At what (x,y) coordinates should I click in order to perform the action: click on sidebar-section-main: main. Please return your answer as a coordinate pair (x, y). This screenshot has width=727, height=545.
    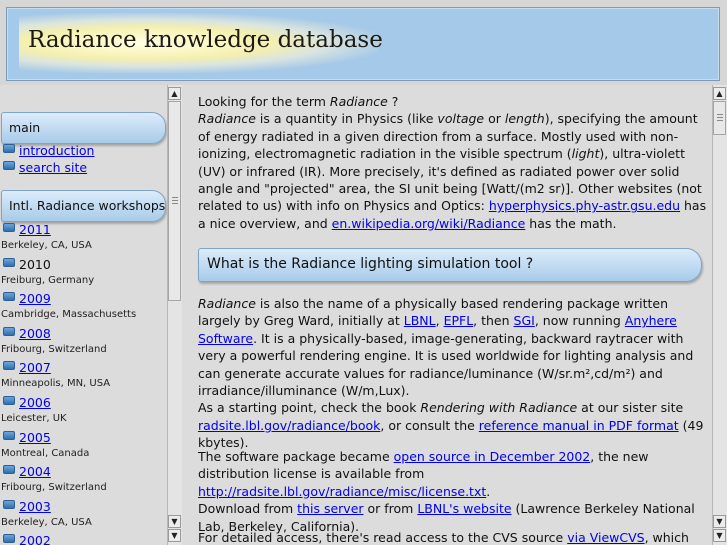
    Looking at the image, I should click on (83, 128).